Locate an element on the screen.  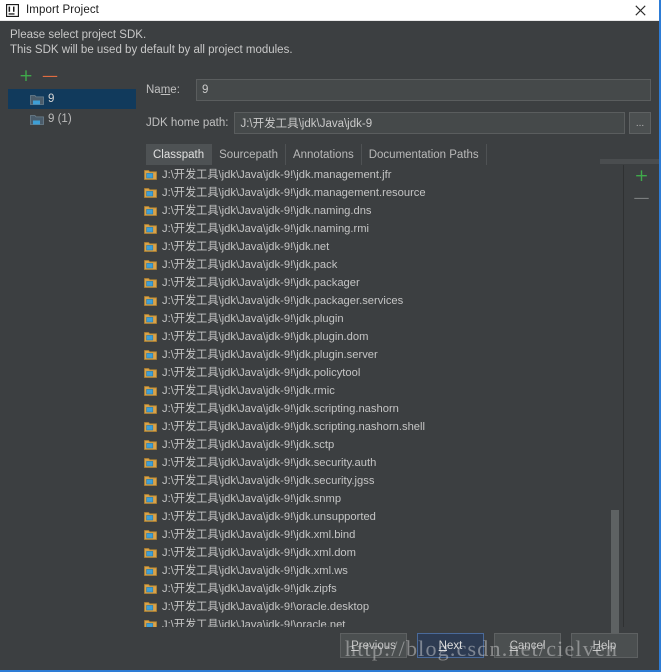
classpath-entry-row: J:\开发工具\jdk\Java\jdk-9!\jdk.xml.bind is located at coordinates (375, 534).